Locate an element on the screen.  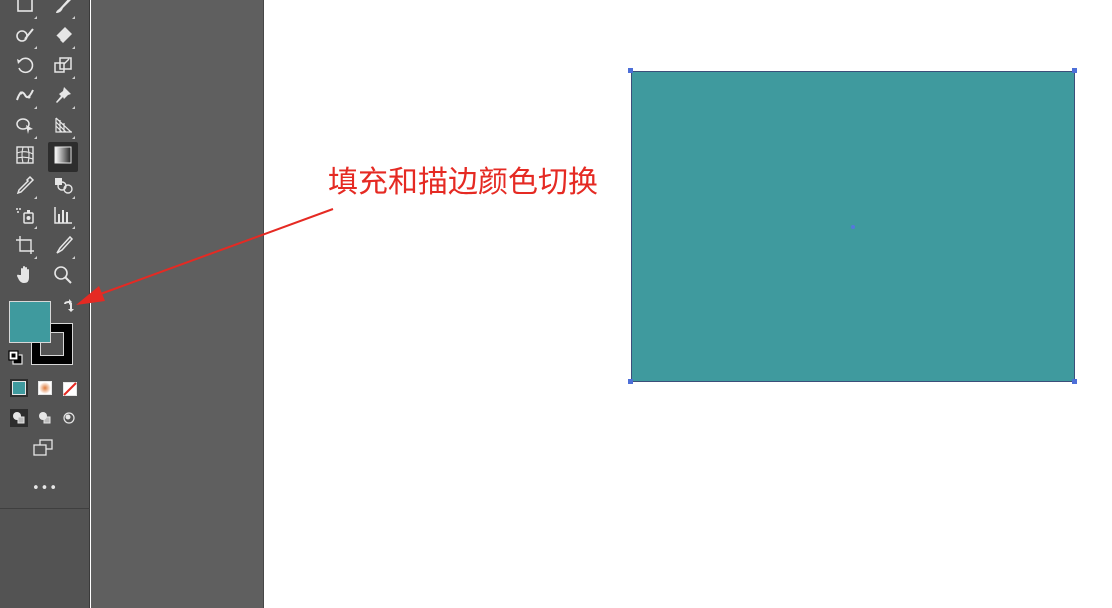
solid-color-icon is located at coordinates (19, 388).